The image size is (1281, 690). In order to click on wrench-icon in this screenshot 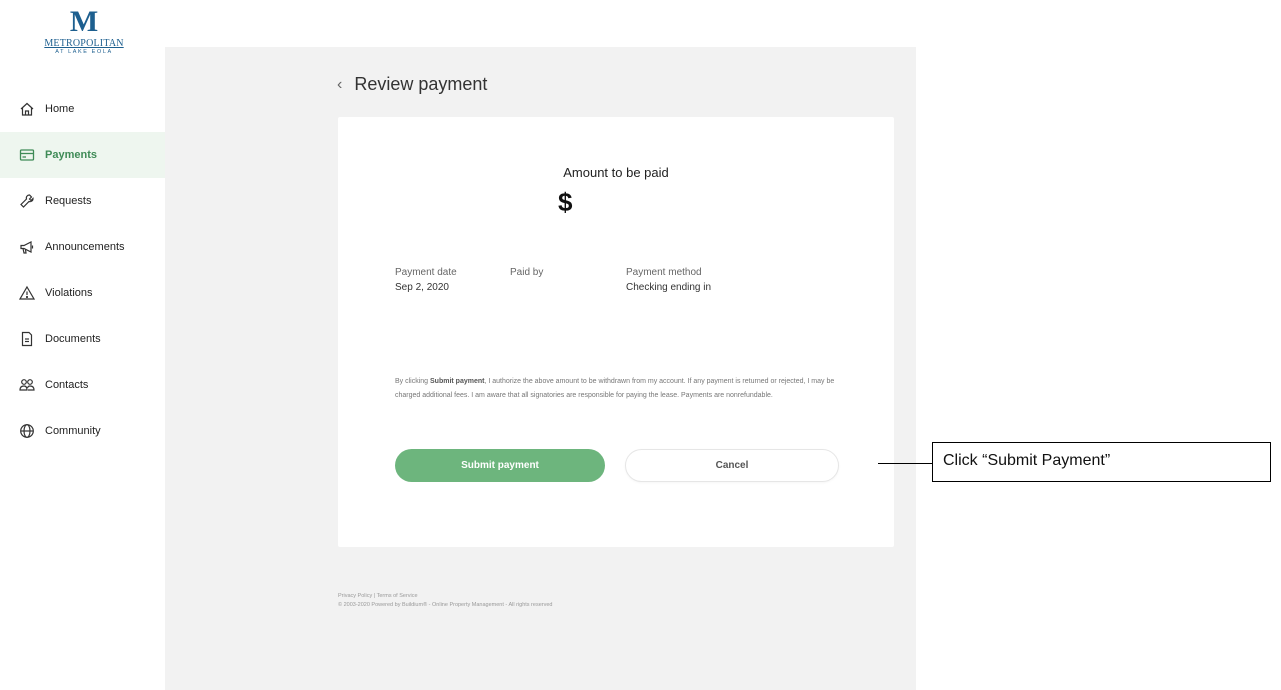, I will do `click(27, 201)`.